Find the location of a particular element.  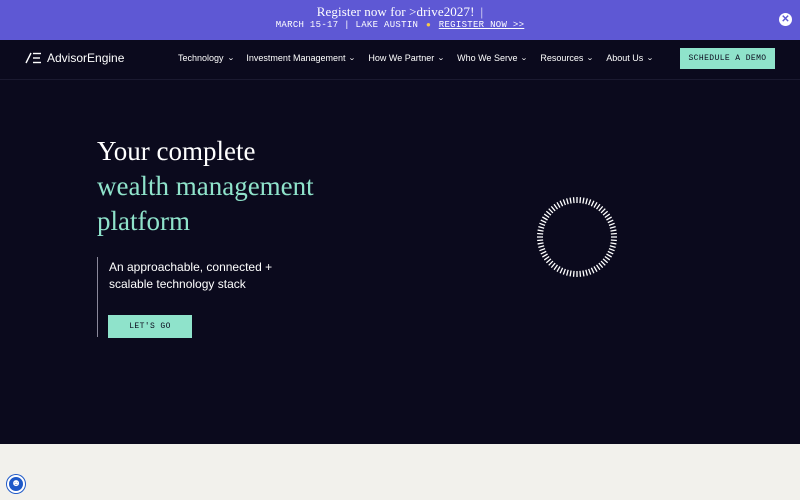

nav-item-investment-management: Investment Management ⌄ is located at coordinates (301, 58).